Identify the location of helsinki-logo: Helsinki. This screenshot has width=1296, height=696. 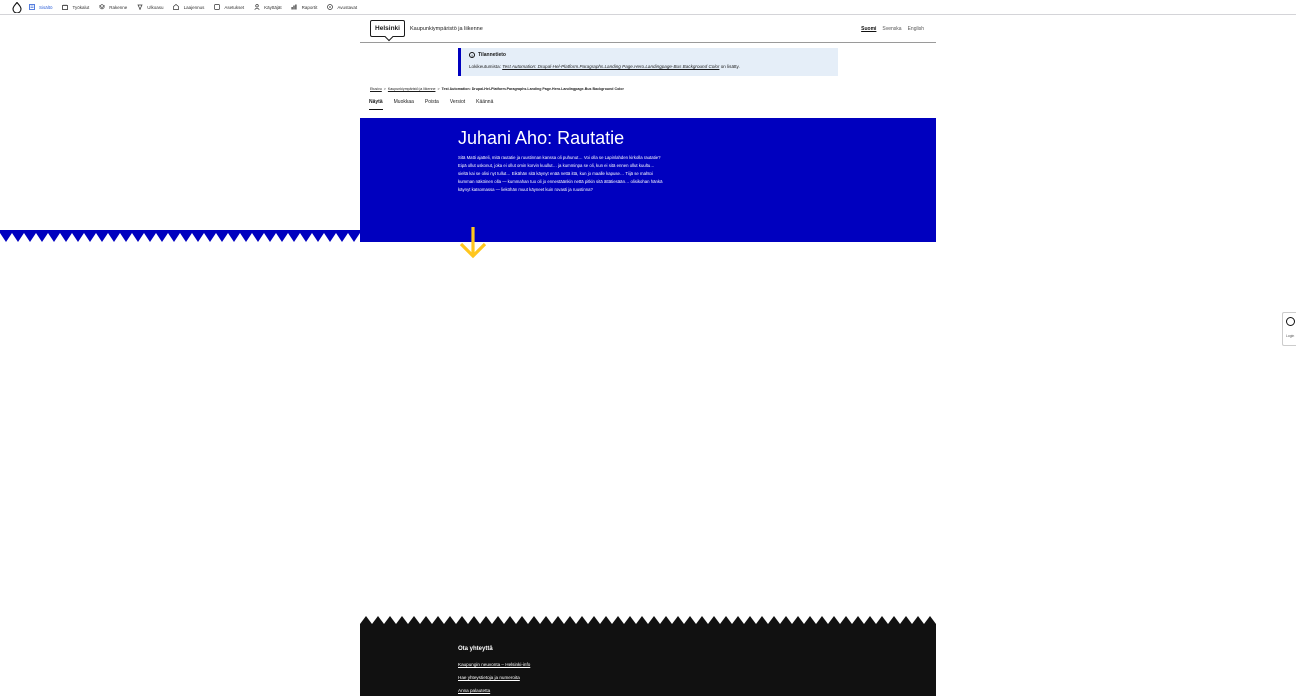
(387, 28).